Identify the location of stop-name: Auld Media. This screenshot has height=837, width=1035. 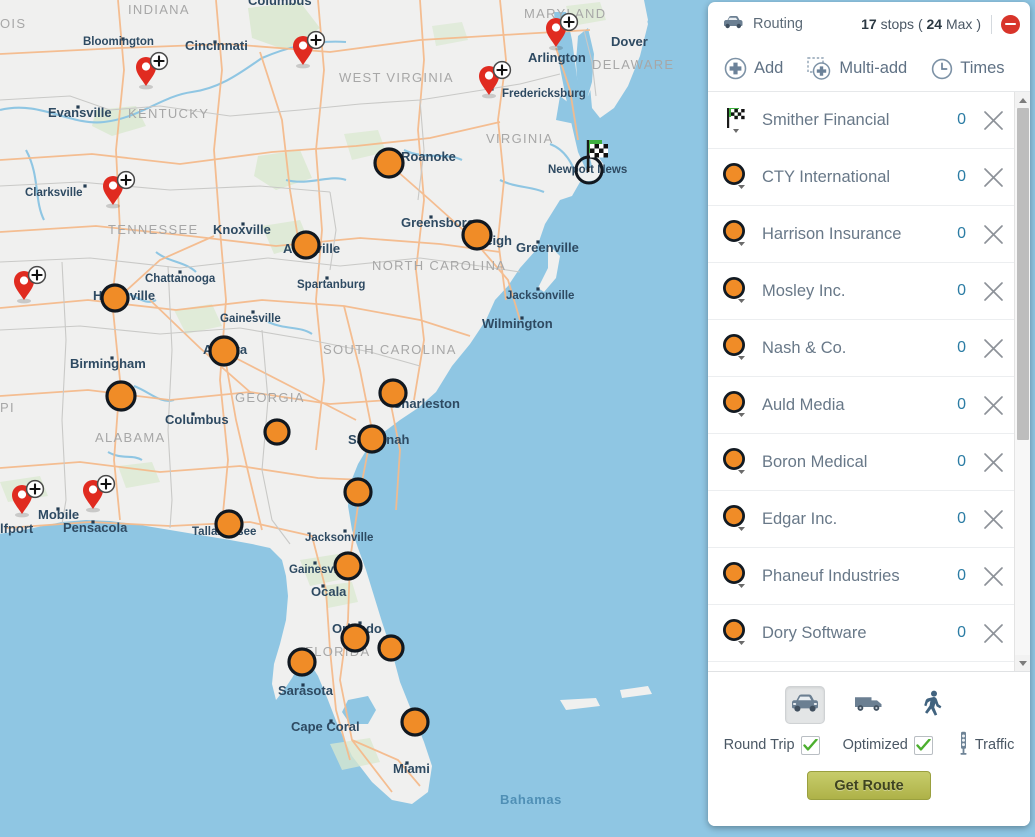
(857, 405).